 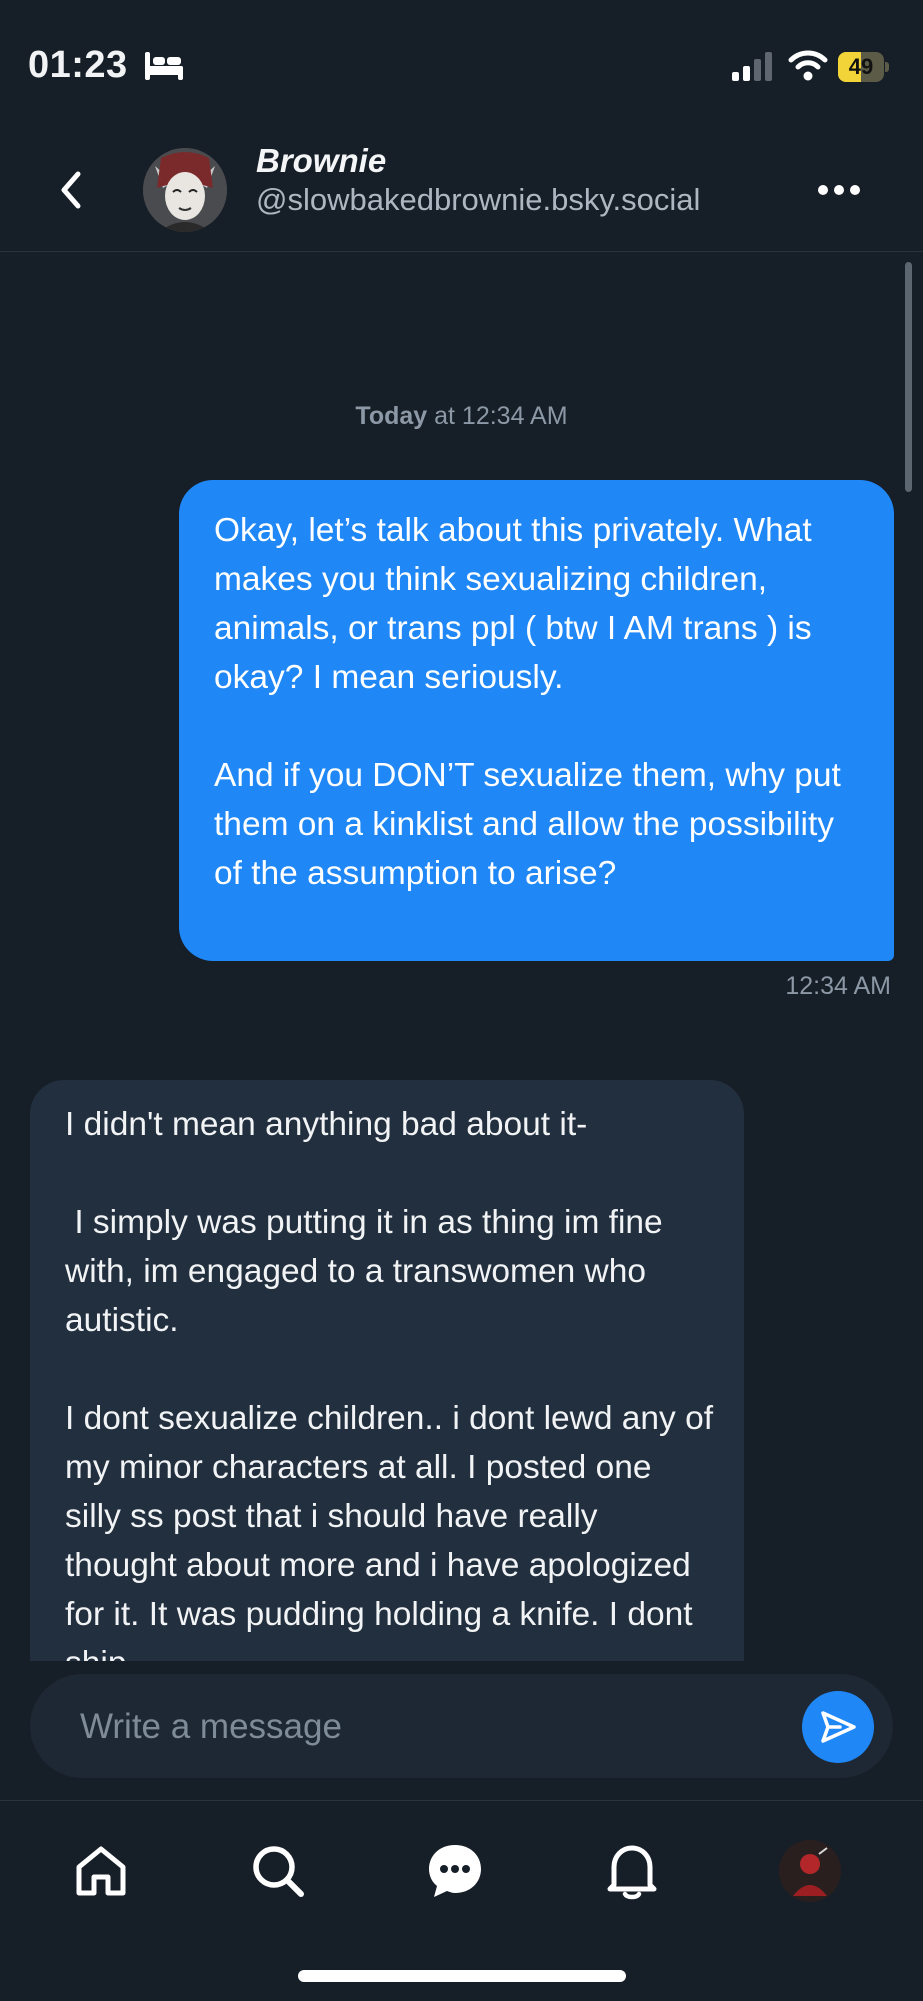 I want to click on date-separator-day: Today, so click(x=391, y=416).